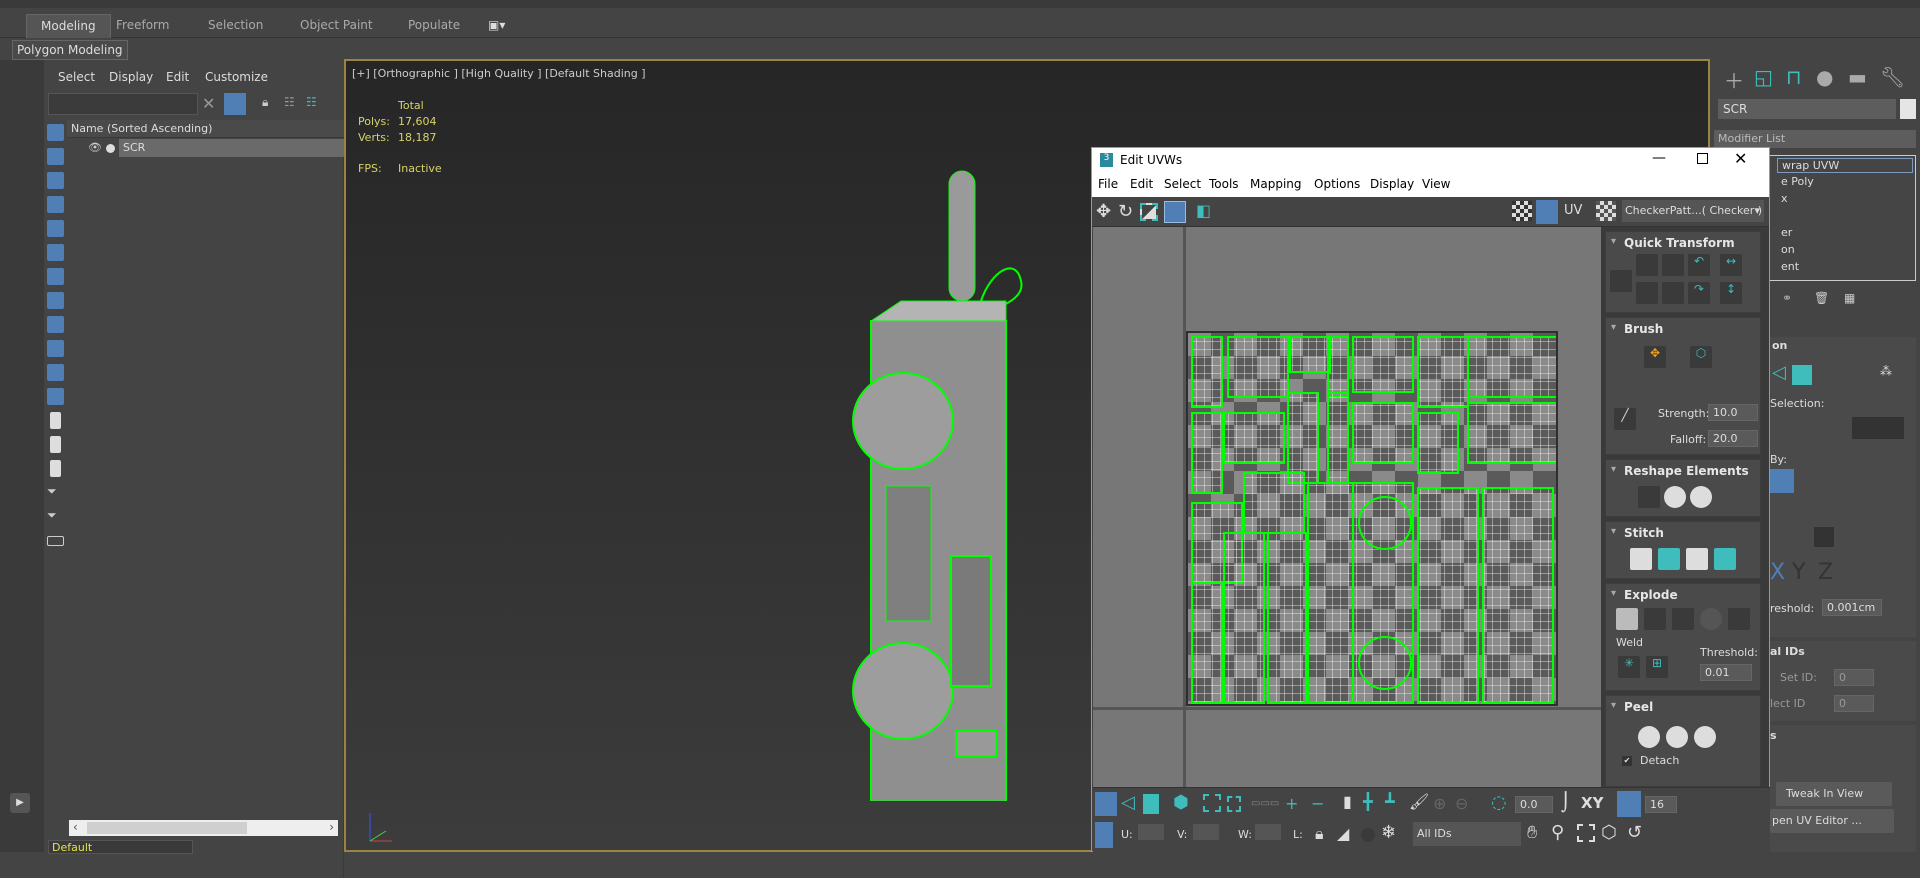 The width and height of the screenshot is (1920, 878). What do you see at coordinates (1733, 438) in the screenshot?
I see `falloff-spinner: 20.0` at bounding box center [1733, 438].